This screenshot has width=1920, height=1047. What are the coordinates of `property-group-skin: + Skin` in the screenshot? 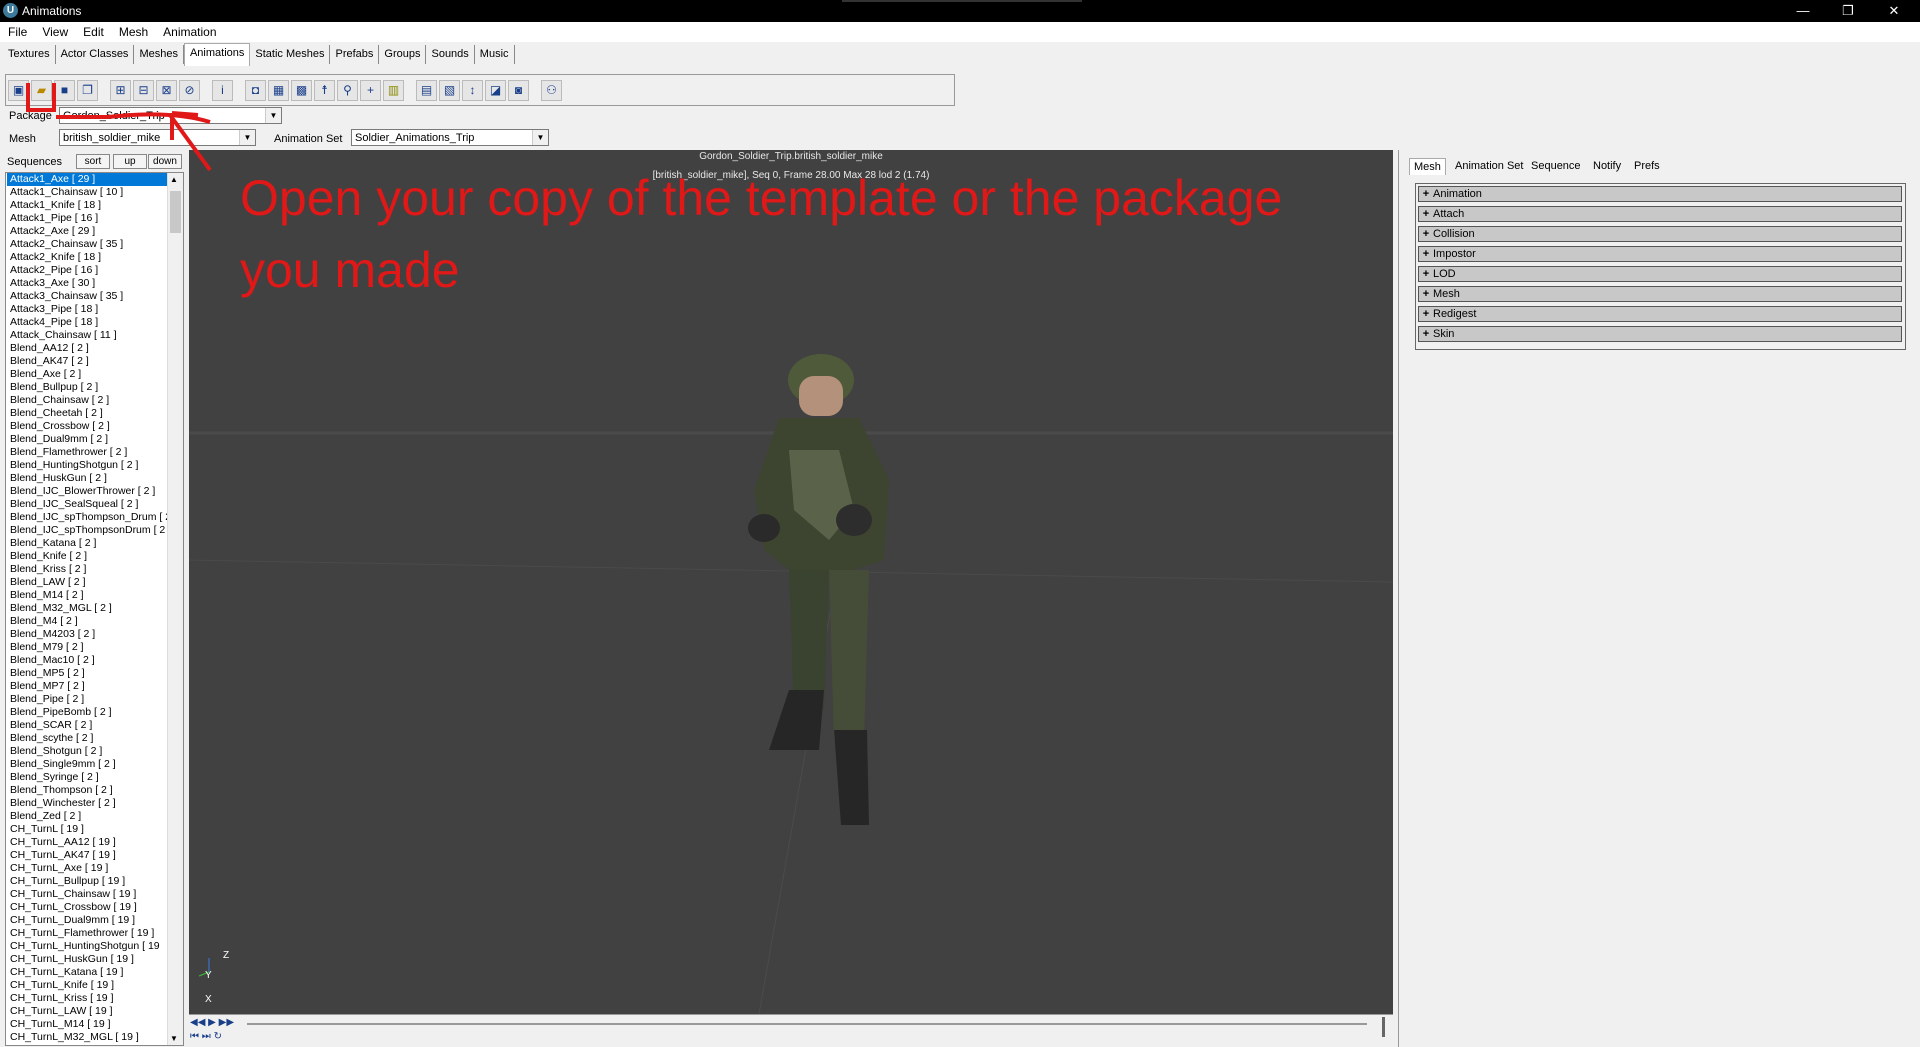 It's located at (1660, 334).